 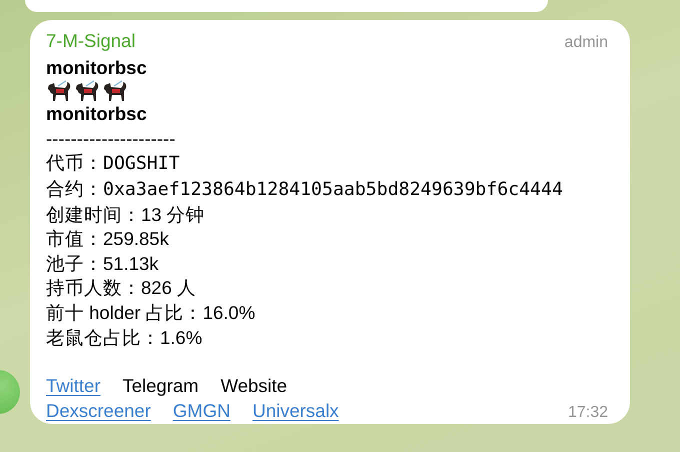 I want to click on field-value: 51.13k, so click(x=131, y=264).